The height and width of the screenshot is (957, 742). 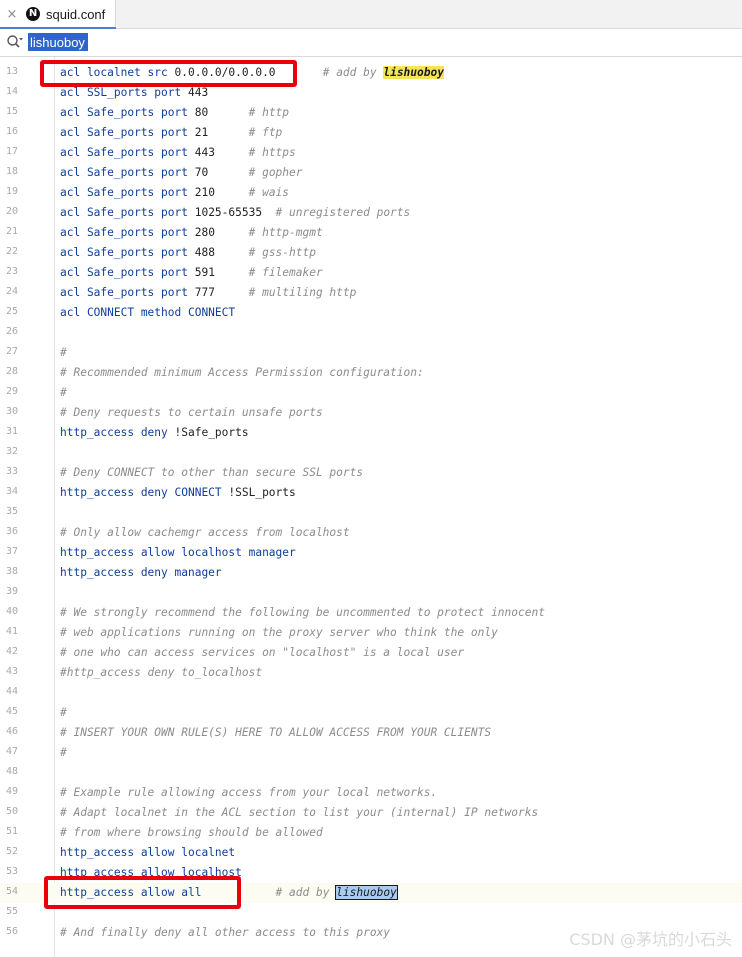 I want to click on line-number: 14, so click(x=12, y=91).